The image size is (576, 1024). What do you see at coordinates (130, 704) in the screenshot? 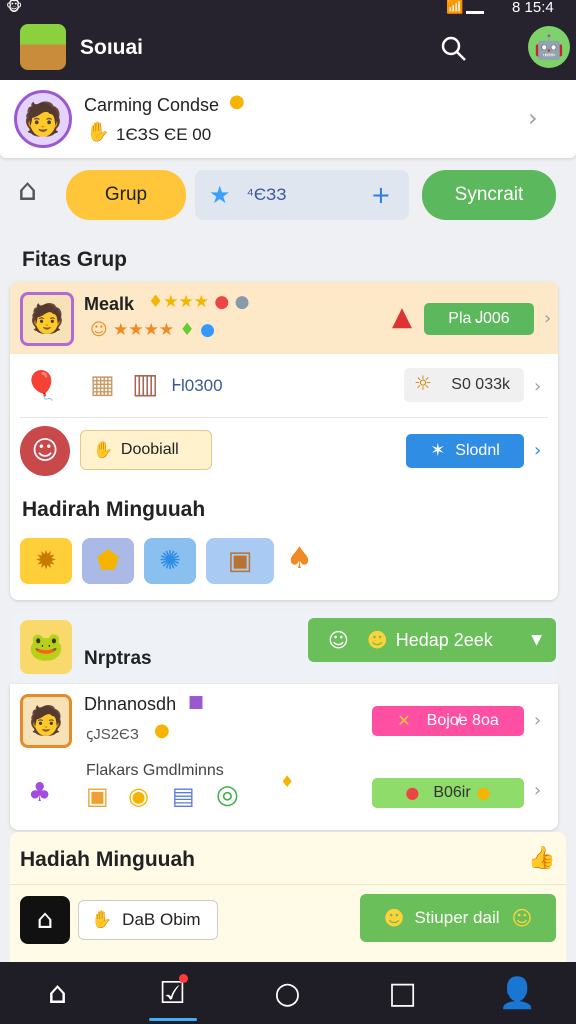
I see `player-name: Dhnanosdh` at bounding box center [130, 704].